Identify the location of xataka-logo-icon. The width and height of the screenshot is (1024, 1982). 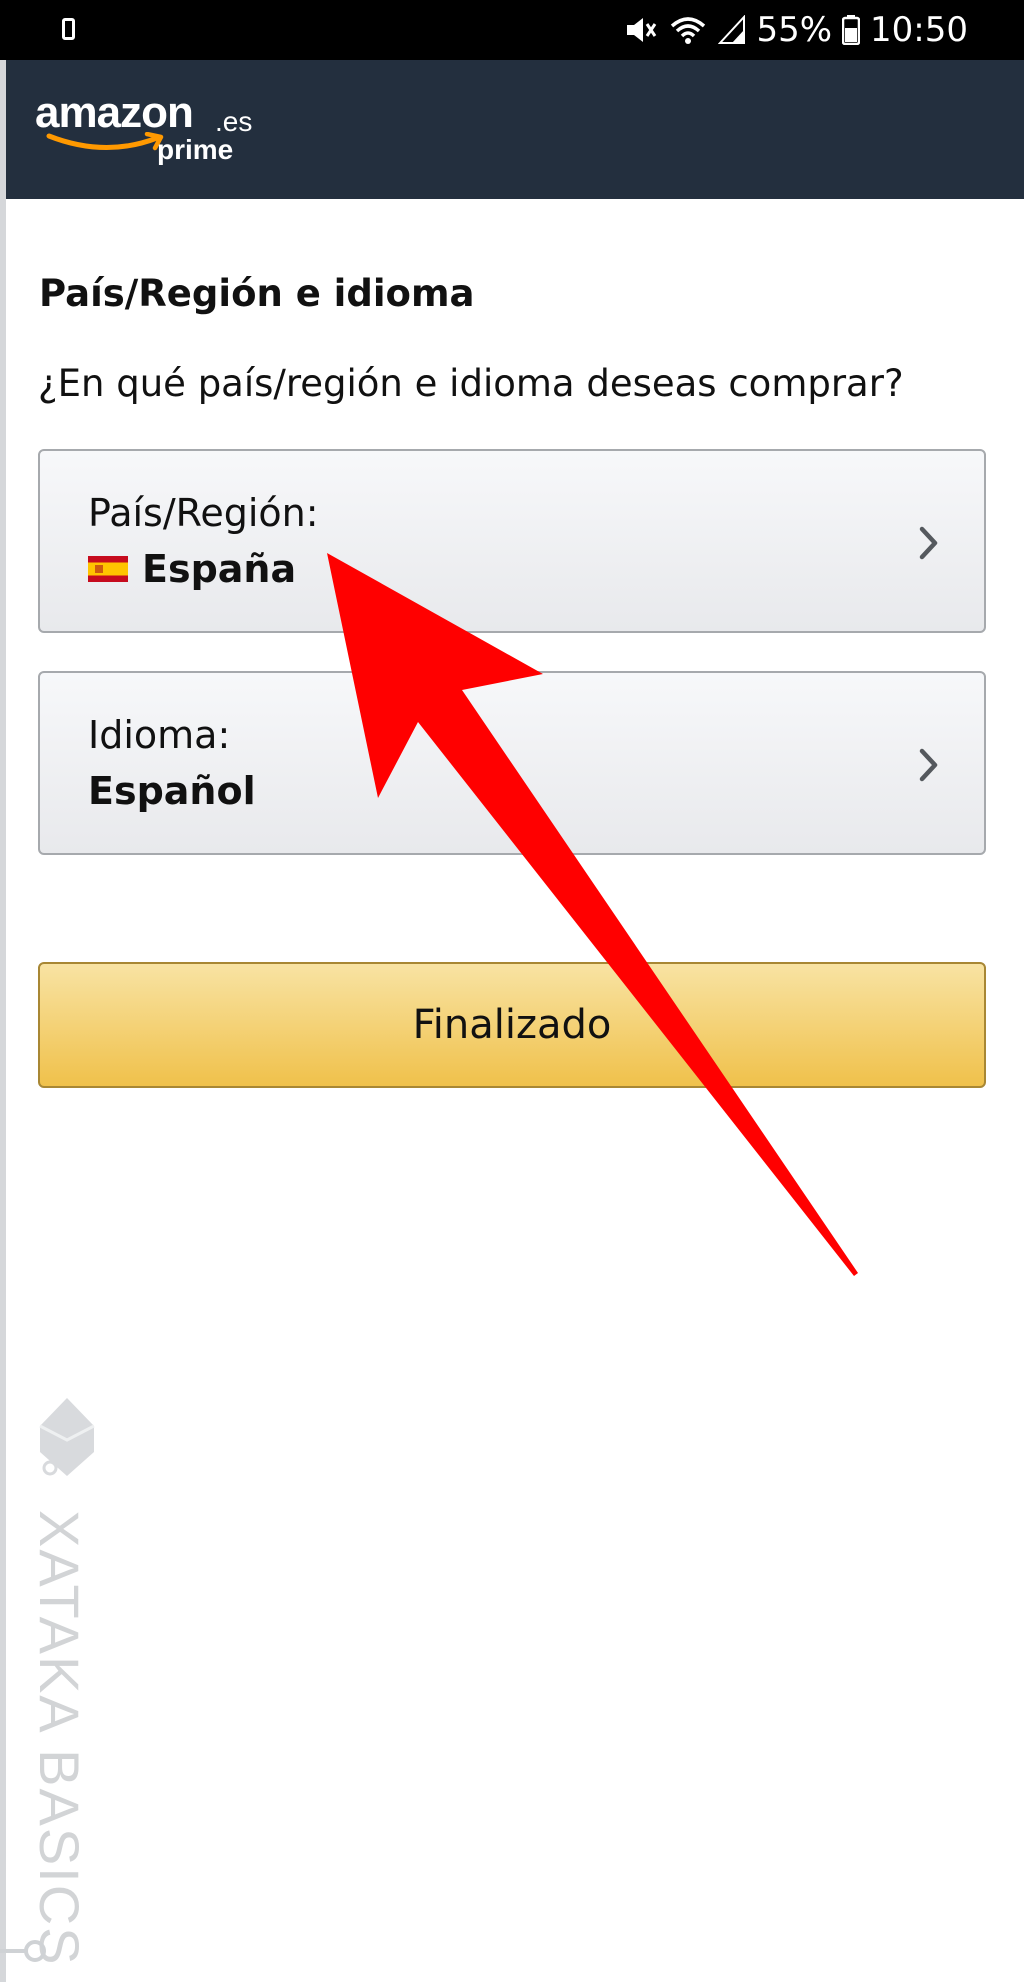
(67, 1437).